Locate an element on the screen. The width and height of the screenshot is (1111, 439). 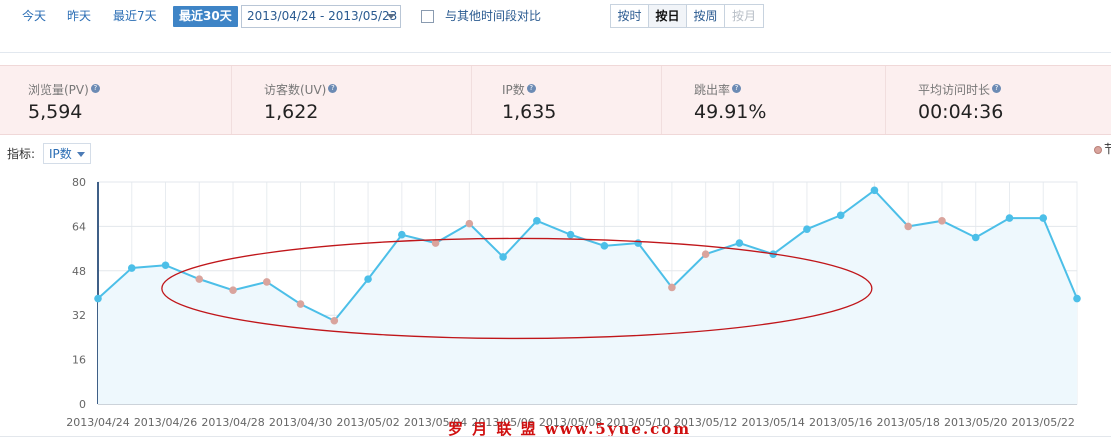
x-tick-label: 2013/05/20 is located at coordinates (975, 422).